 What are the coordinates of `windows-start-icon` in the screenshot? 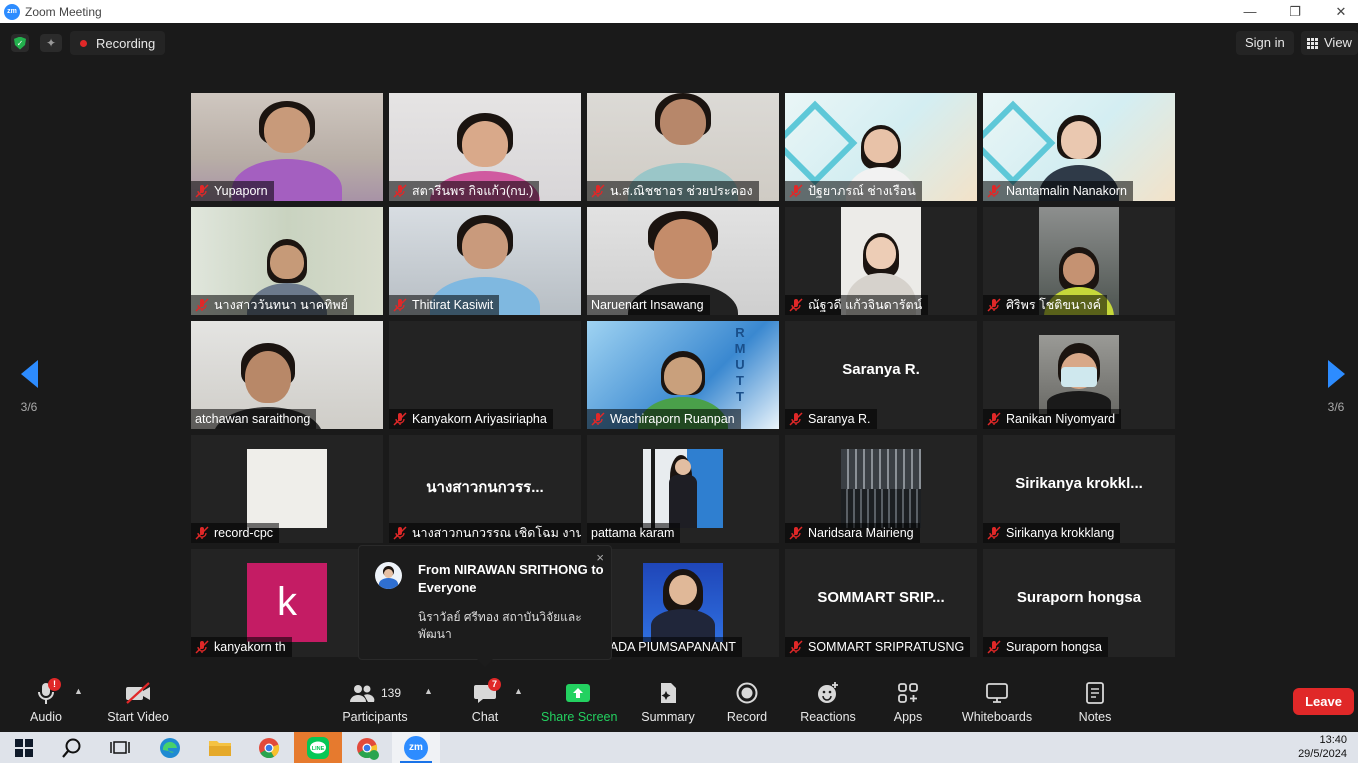 It's located at (24, 747).